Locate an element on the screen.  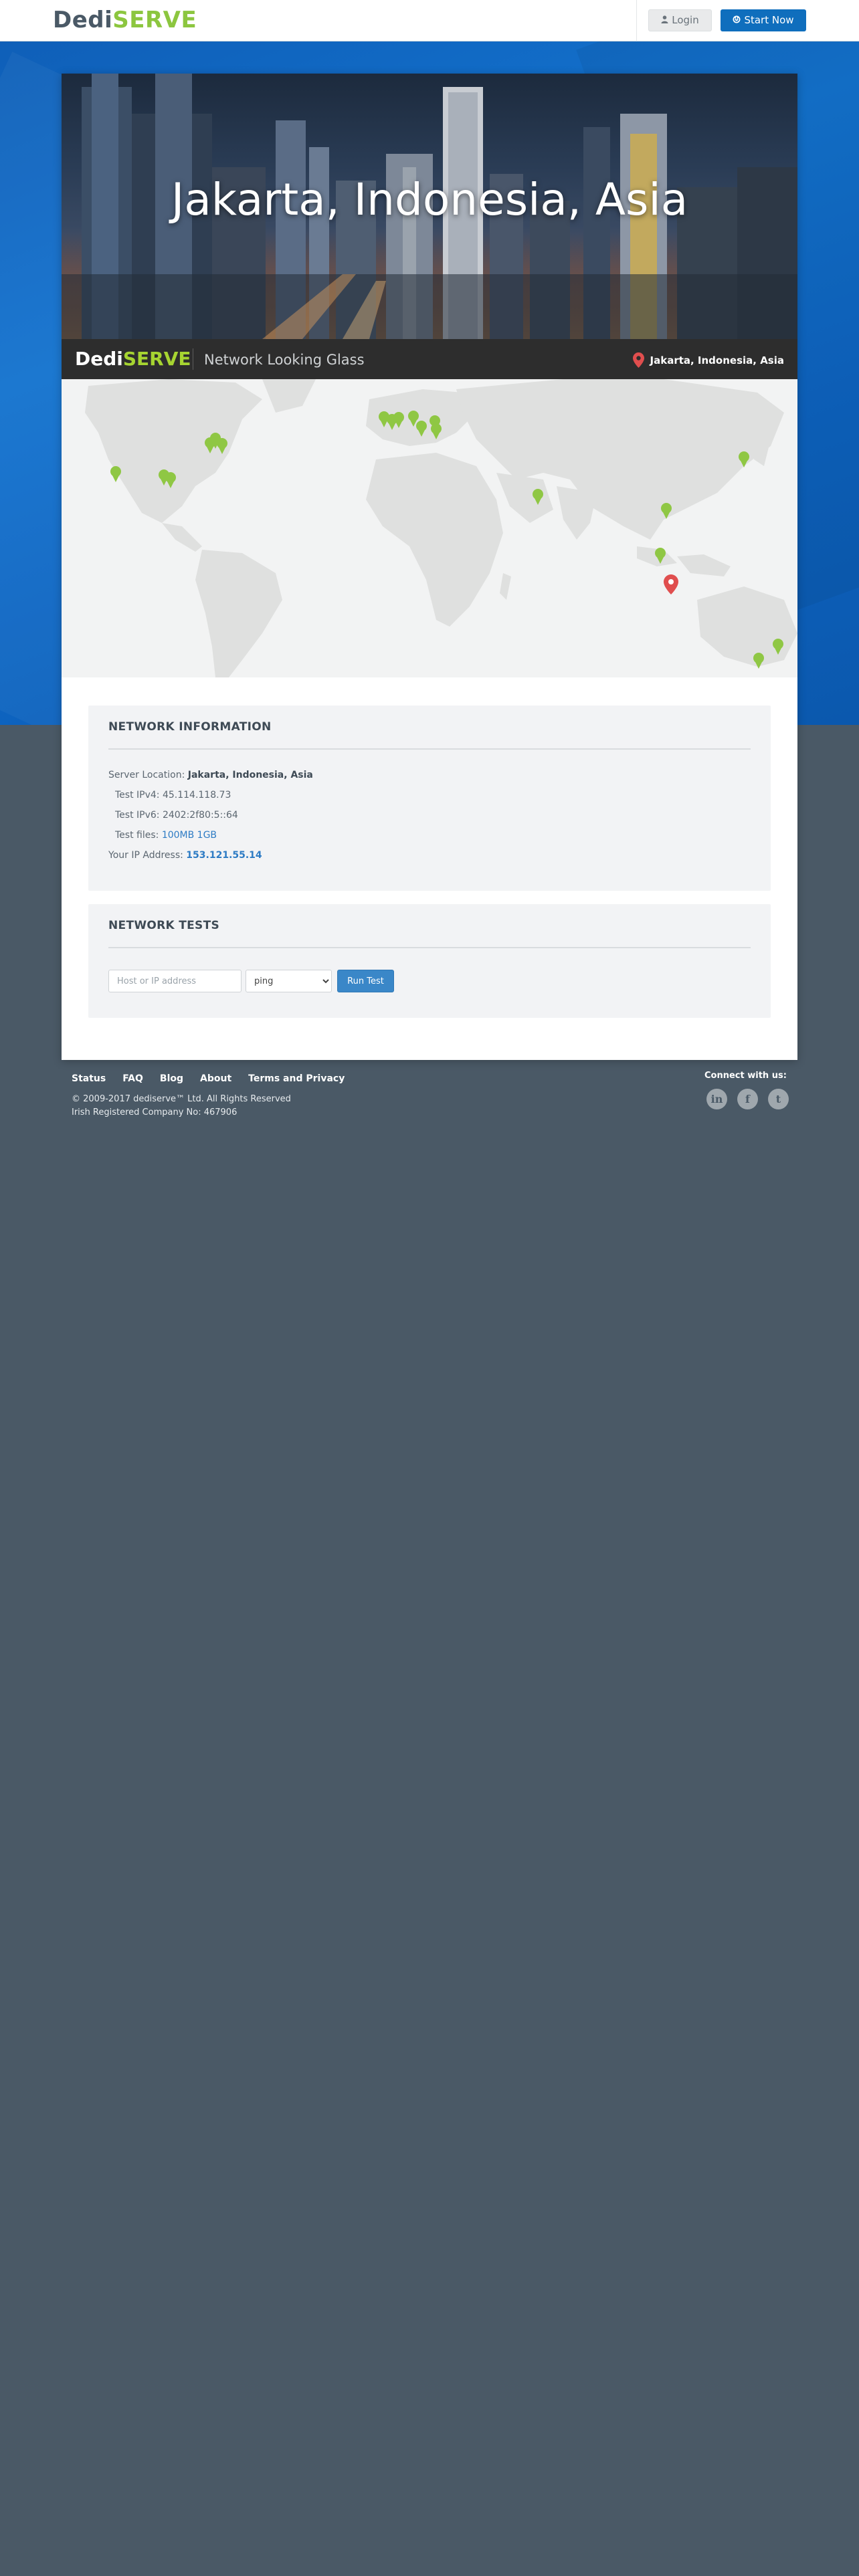
power-icon is located at coordinates (737, 21).